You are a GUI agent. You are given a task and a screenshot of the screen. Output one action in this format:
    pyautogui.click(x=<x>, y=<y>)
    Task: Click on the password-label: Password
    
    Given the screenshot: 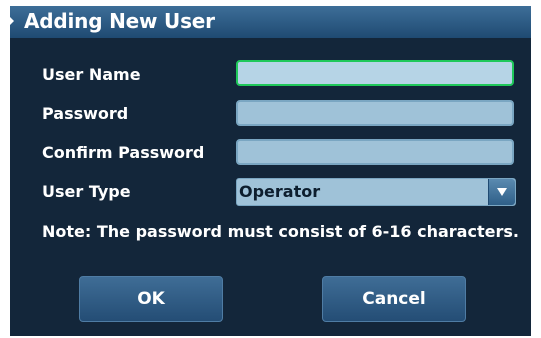 What is the action you would take?
    pyautogui.click(x=85, y=113)
    